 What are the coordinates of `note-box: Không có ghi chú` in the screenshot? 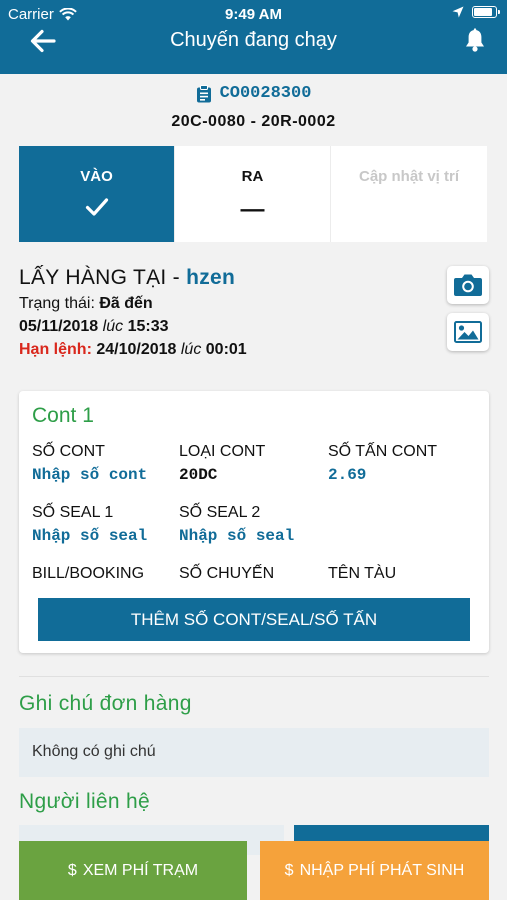 It's located at (254, 752).